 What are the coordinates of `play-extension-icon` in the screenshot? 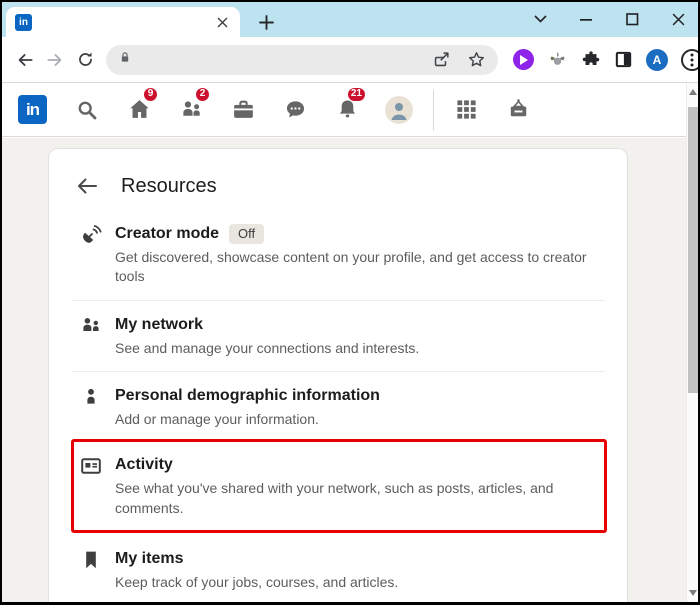 It's located at (523, 59).